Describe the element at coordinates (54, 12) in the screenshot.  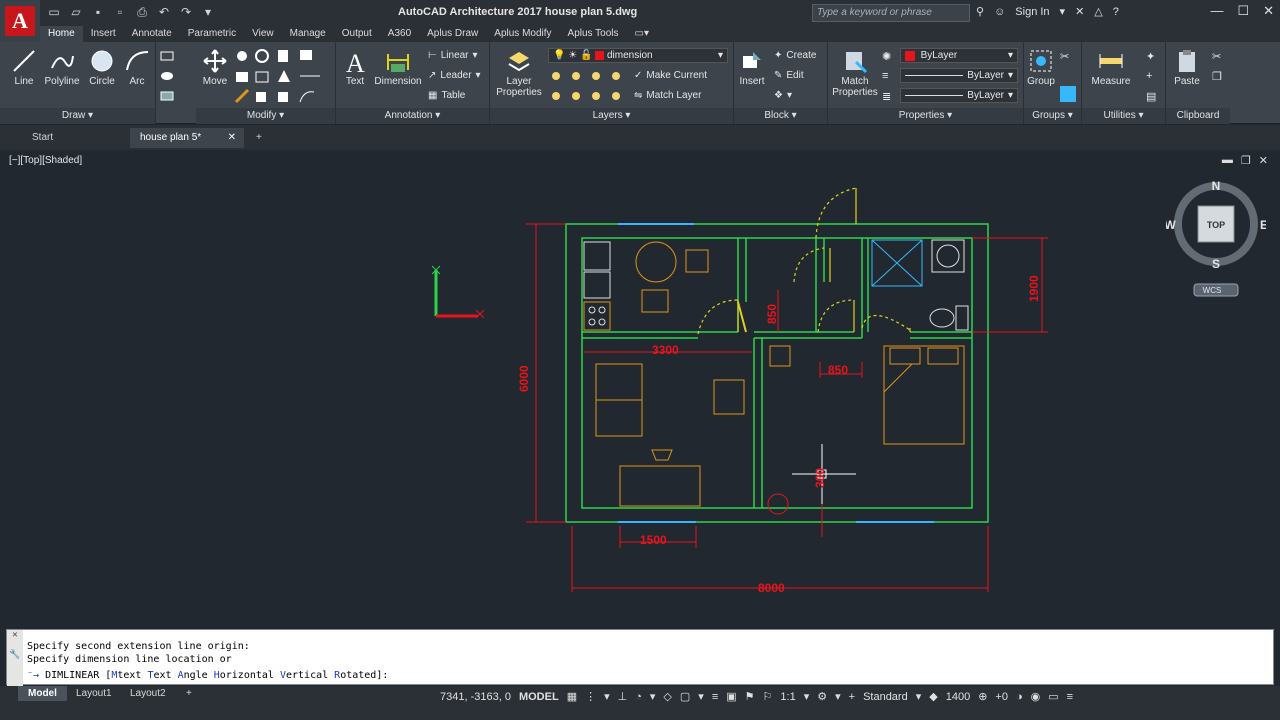
I see `new-icon: ▭` at that location.